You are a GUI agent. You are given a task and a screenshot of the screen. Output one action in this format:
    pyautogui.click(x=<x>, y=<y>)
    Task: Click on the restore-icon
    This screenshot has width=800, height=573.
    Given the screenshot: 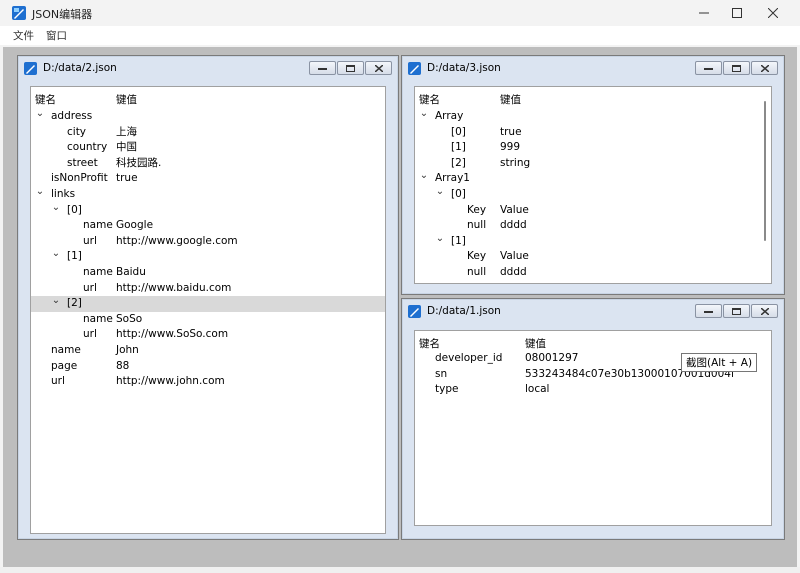 What is the action you would take?
    pyautogui.click(x=736, y=68)
    